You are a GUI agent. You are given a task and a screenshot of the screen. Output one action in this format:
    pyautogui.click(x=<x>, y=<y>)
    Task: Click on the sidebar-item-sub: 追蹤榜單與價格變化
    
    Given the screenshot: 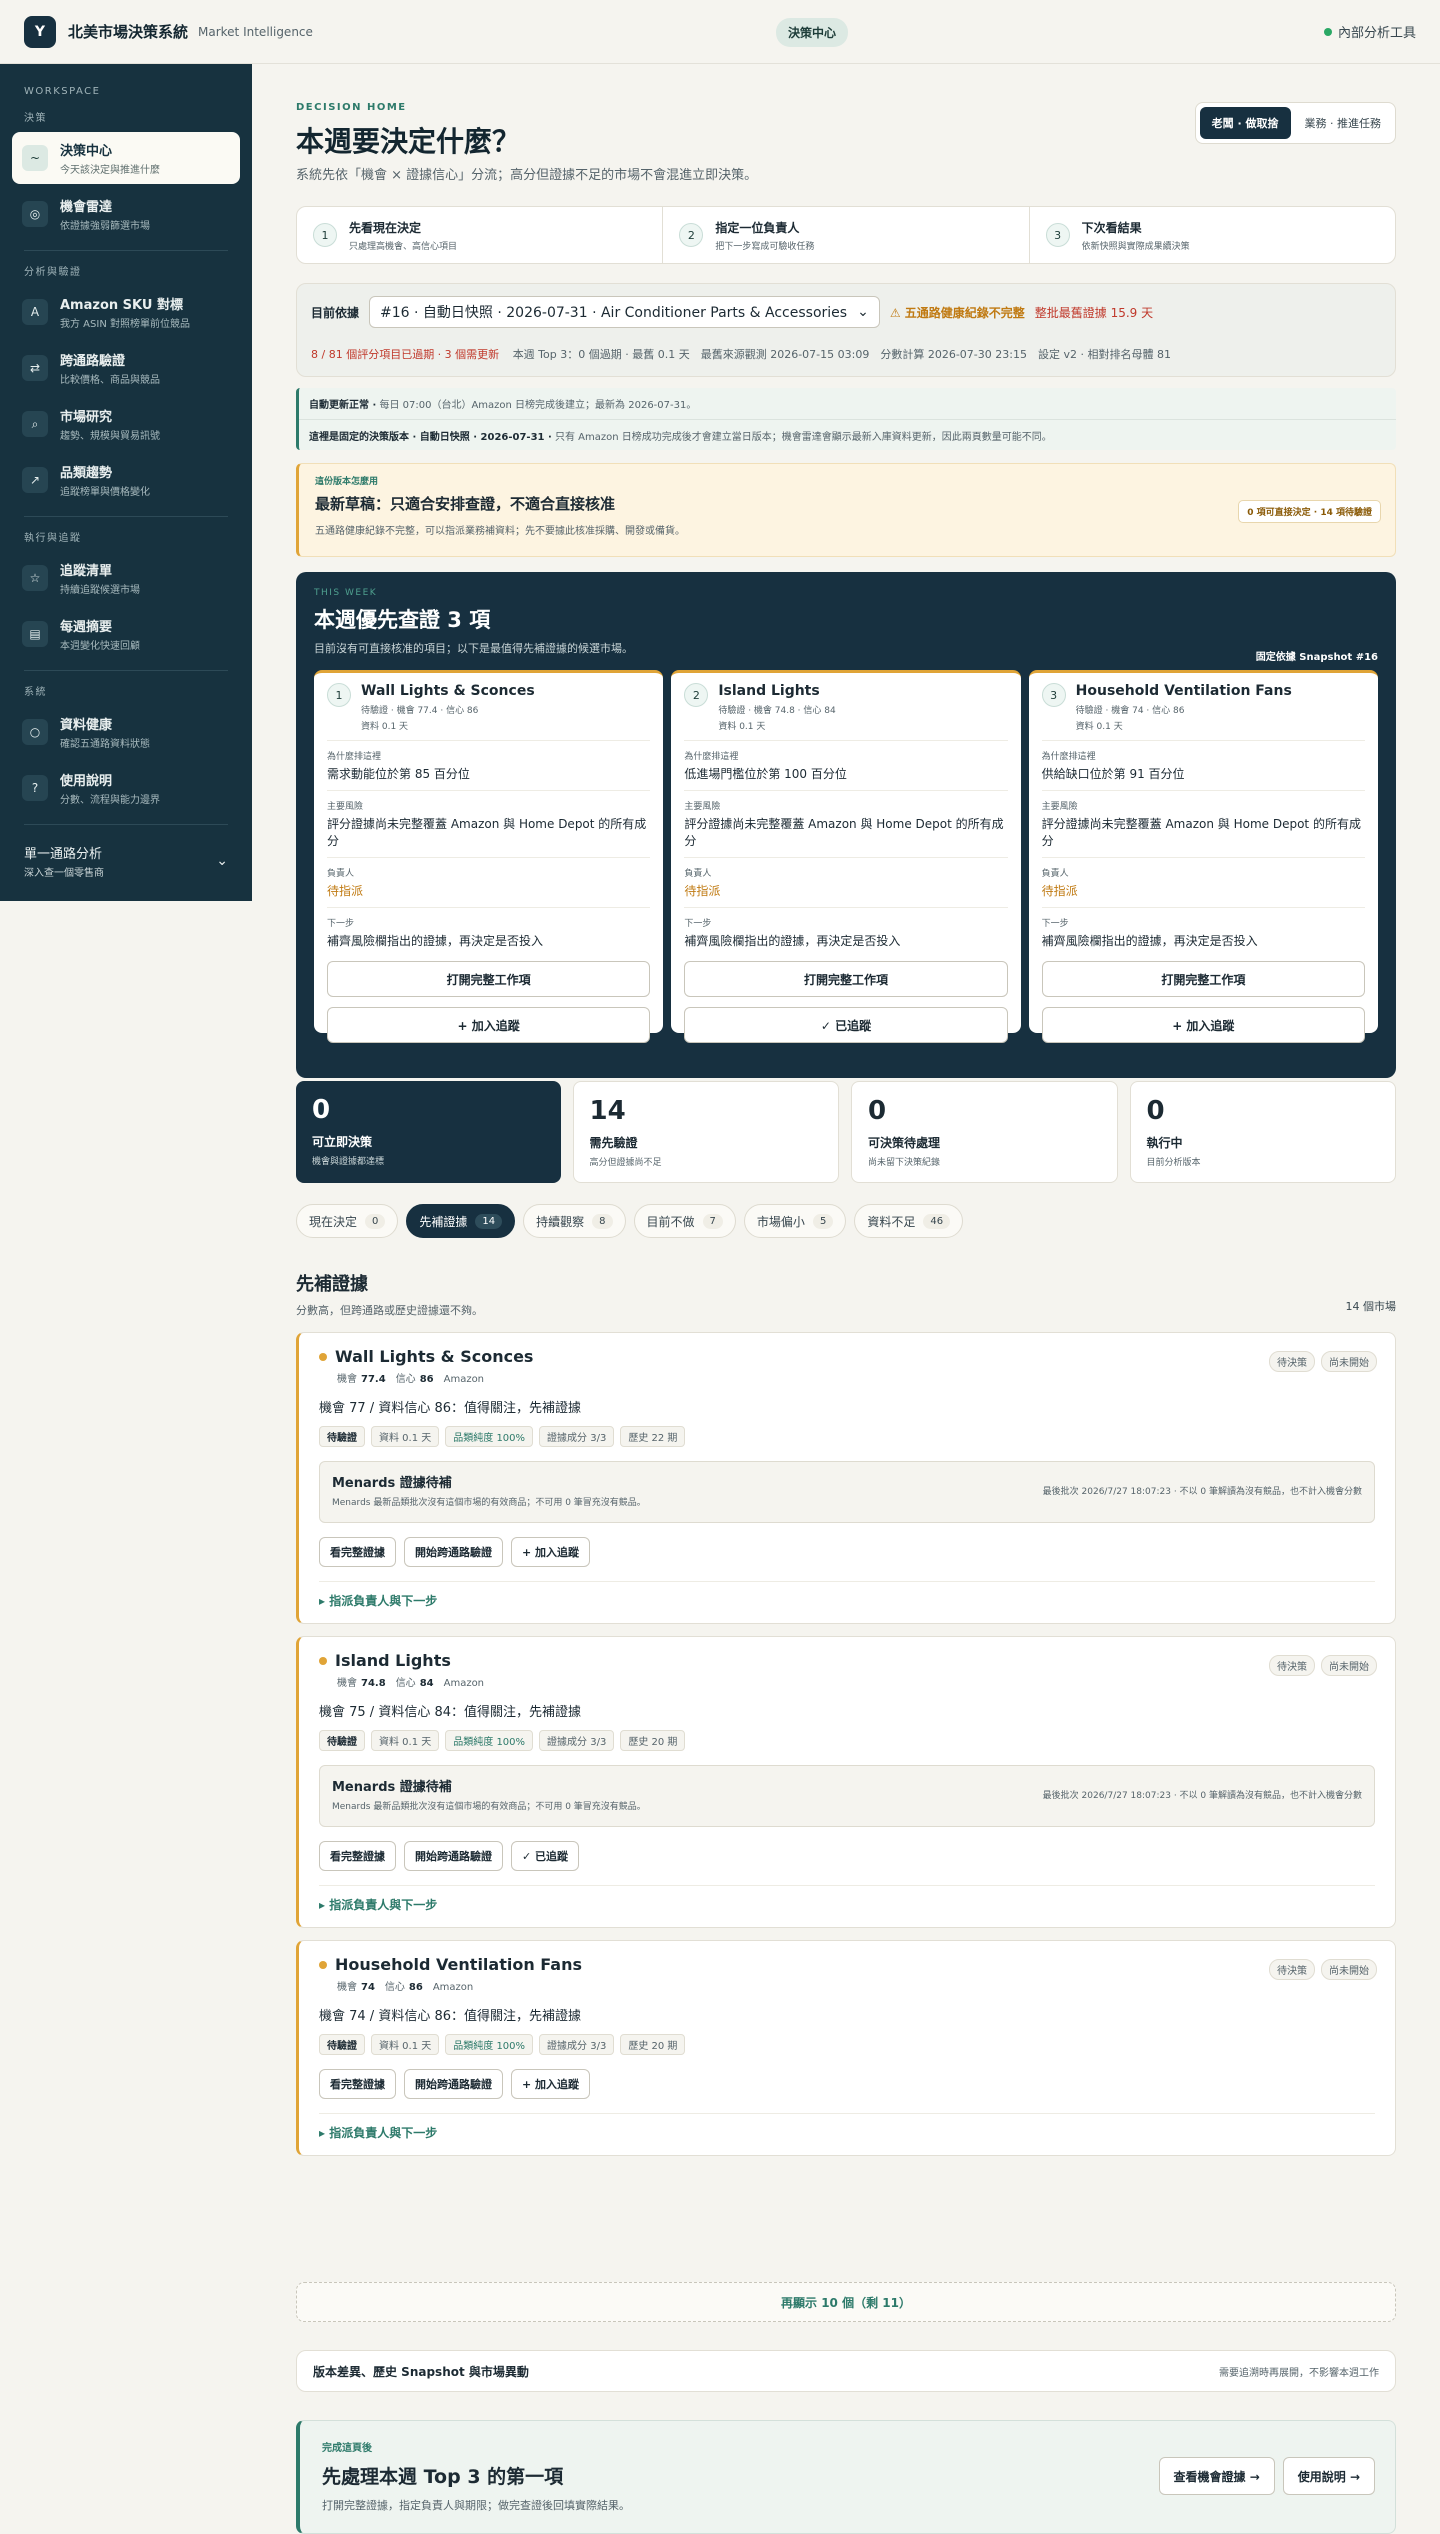 What is the action you would take?
    pyautogui.click(x=105, y=492)
    